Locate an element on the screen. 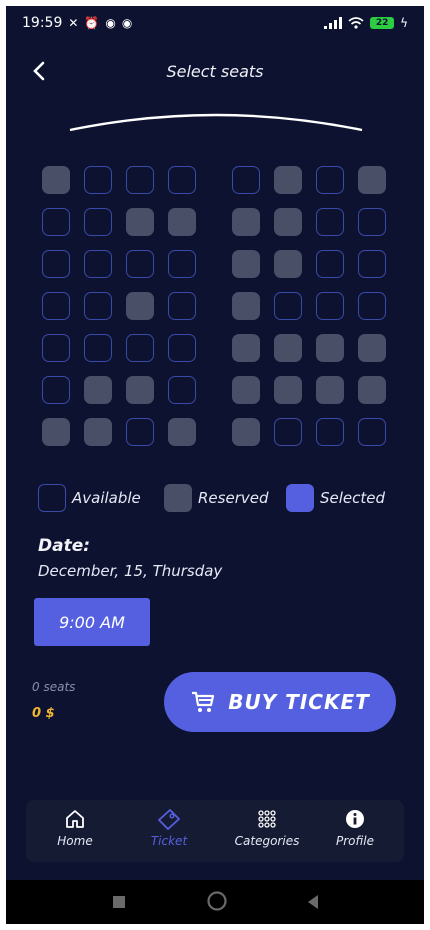  nav-label-categories: Categories is located at coordinates (267, 841).